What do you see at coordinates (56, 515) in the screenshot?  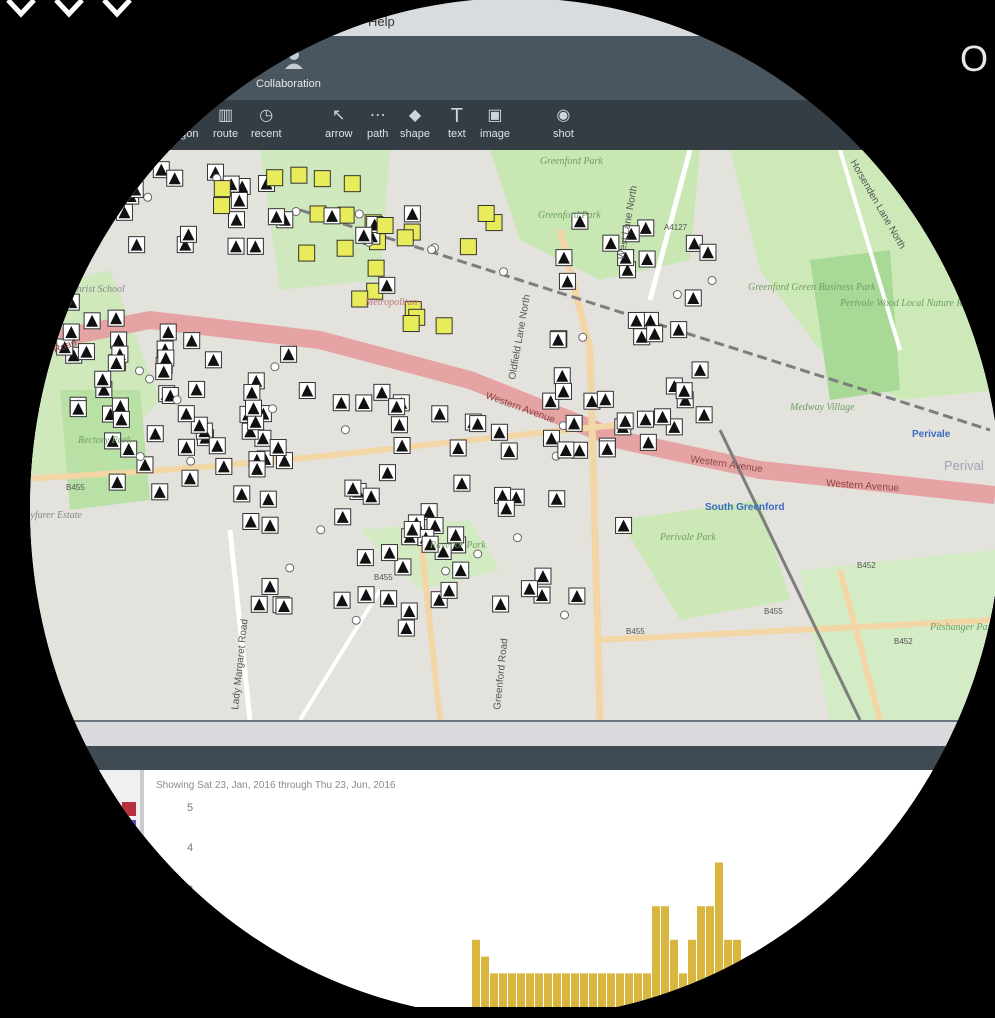 I see `label-wayfarer-estate: Wayfarer Estate` at bounding box center [56, 515].